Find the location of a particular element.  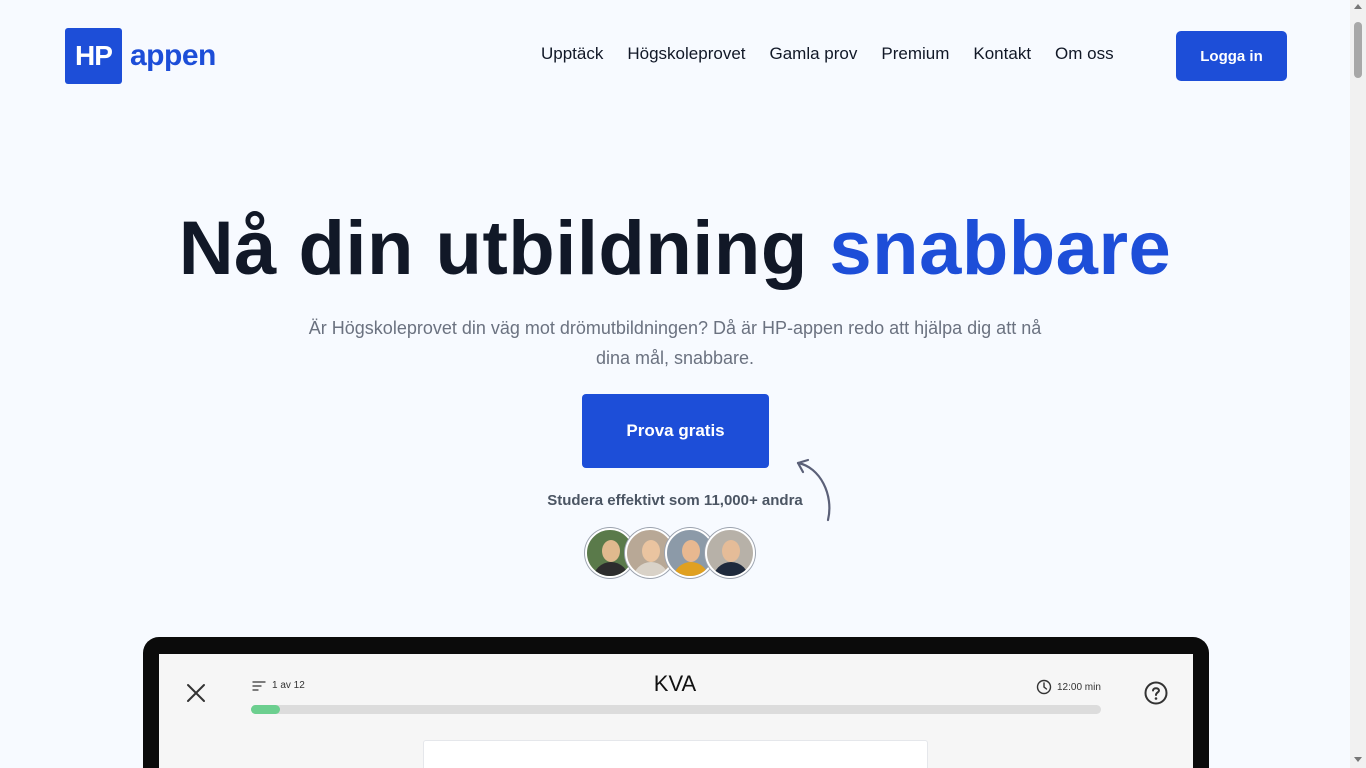

hero-title: Nå din utbildning snabbare is located at coordinates (675, 248).